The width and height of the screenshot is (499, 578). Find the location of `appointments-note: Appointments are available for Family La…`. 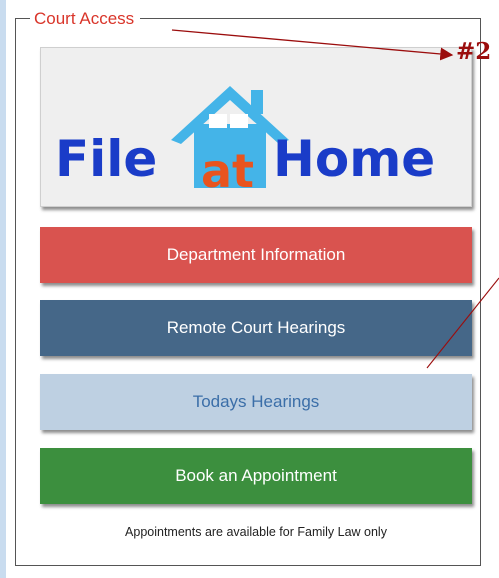

appointments-note: Appointments are available for Family La… is located at coordinates (256, 532).